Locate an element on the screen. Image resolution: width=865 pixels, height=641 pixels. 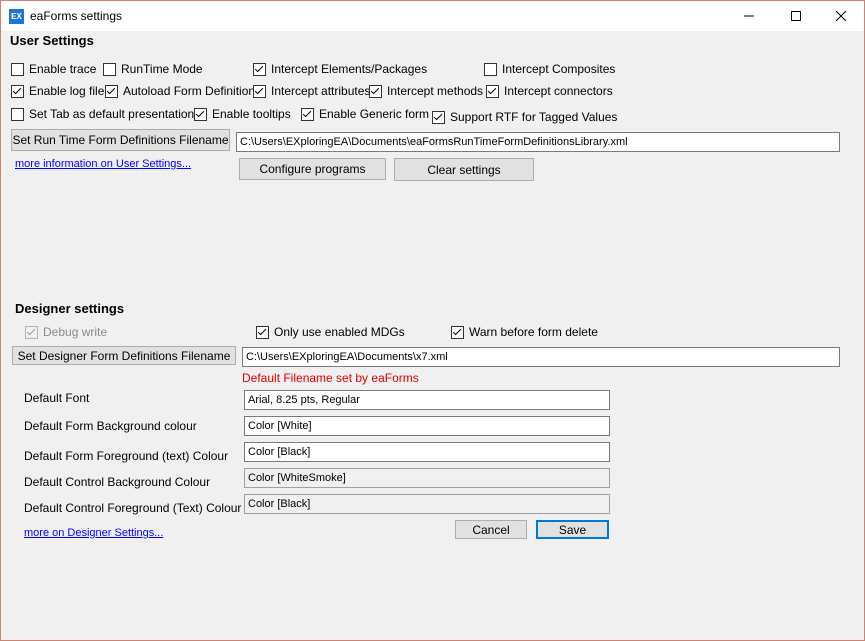
checkbox-label: Support RTF for Tagged Values is located at coordinates (534, 117).